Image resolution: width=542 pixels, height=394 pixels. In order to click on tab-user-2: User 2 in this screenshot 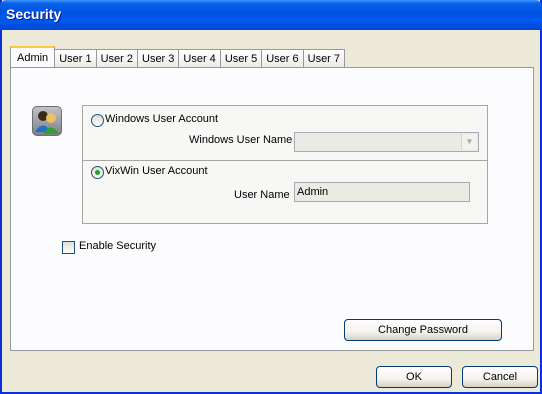, I will do `click(117, 58)`.